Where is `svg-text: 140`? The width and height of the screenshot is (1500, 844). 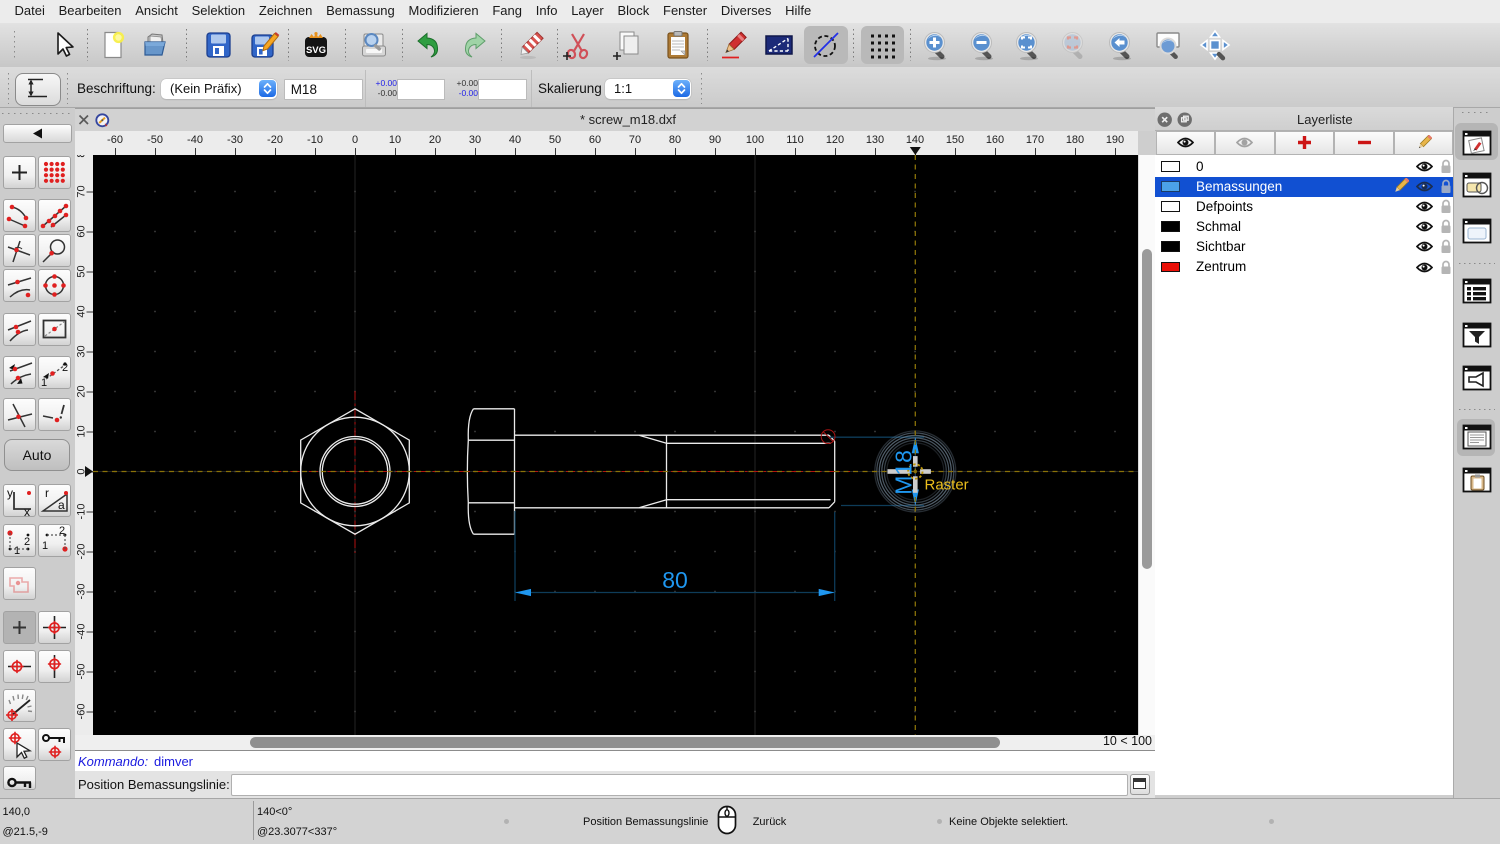
svg-text: 140 is located at coordinates (915, 140).